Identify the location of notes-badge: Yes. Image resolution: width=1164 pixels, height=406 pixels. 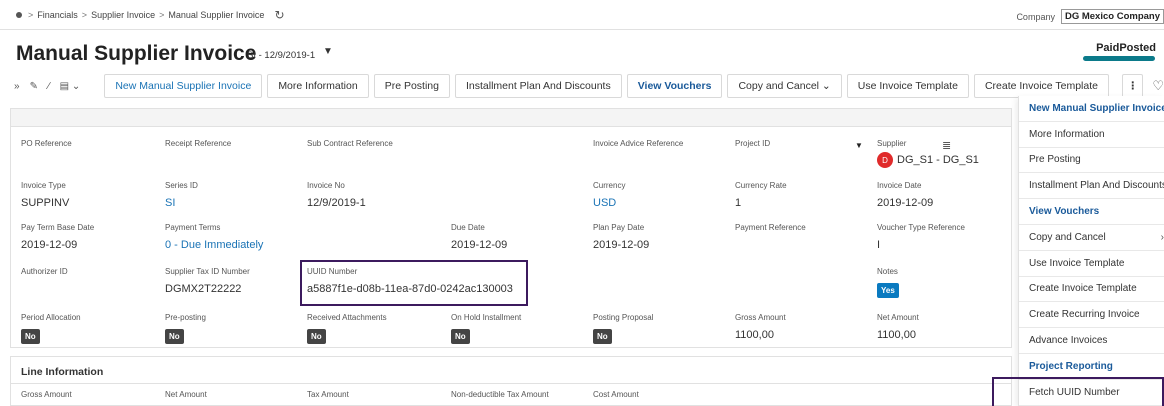
(888, 290).